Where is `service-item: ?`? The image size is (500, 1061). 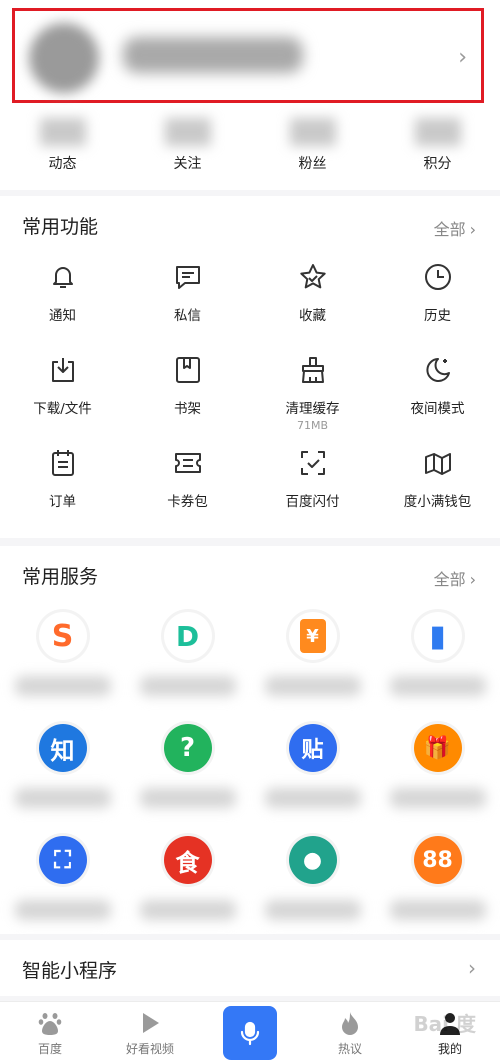 service-item: ? is located at coordinates (187, 774).